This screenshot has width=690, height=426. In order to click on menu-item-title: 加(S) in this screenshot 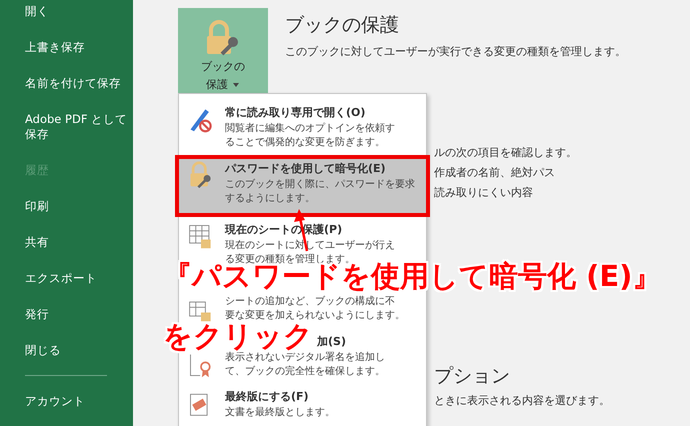, I will do `click(331, 341)`.